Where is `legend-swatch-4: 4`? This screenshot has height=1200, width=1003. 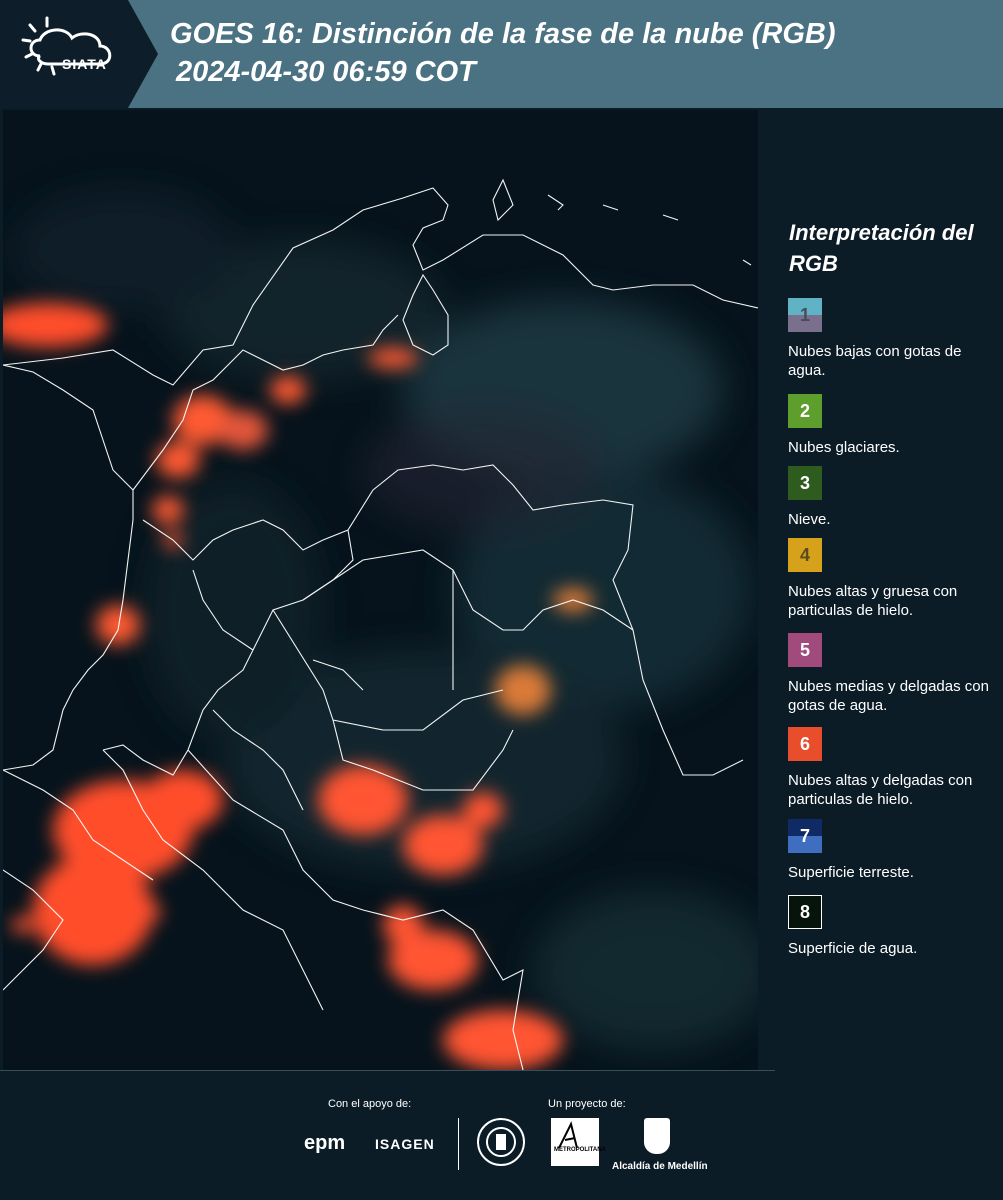
legend-swatch-4: 4 is located at coordinates (805, 555).